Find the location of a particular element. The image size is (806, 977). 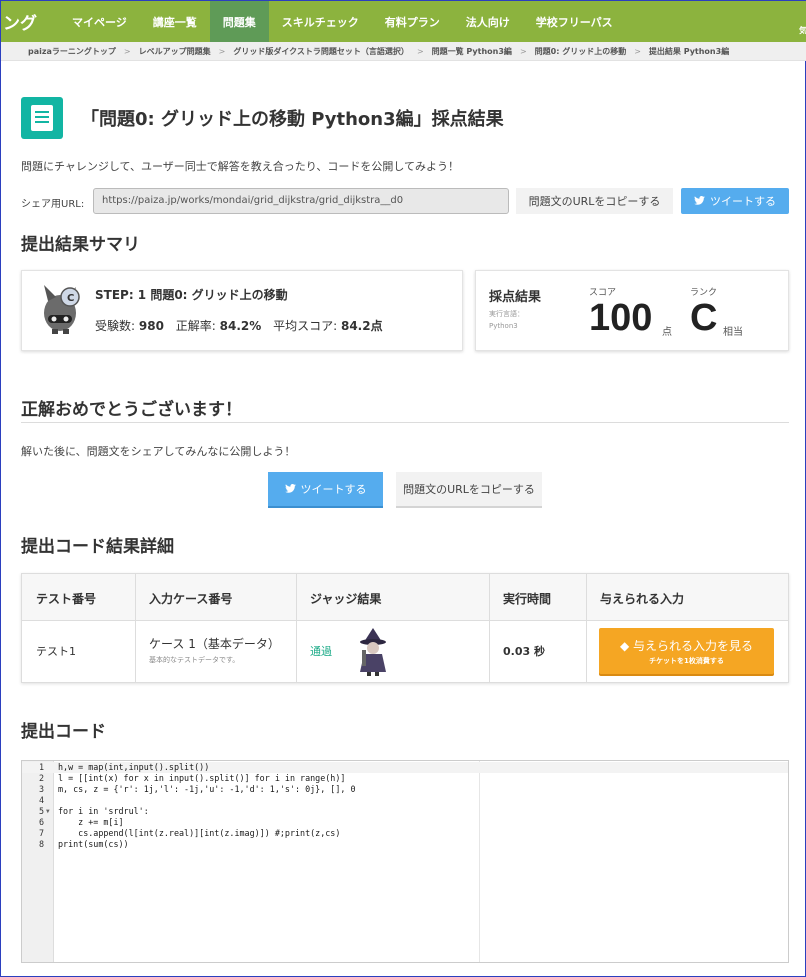

score-value: 100 is located at coordinates (621, 318).